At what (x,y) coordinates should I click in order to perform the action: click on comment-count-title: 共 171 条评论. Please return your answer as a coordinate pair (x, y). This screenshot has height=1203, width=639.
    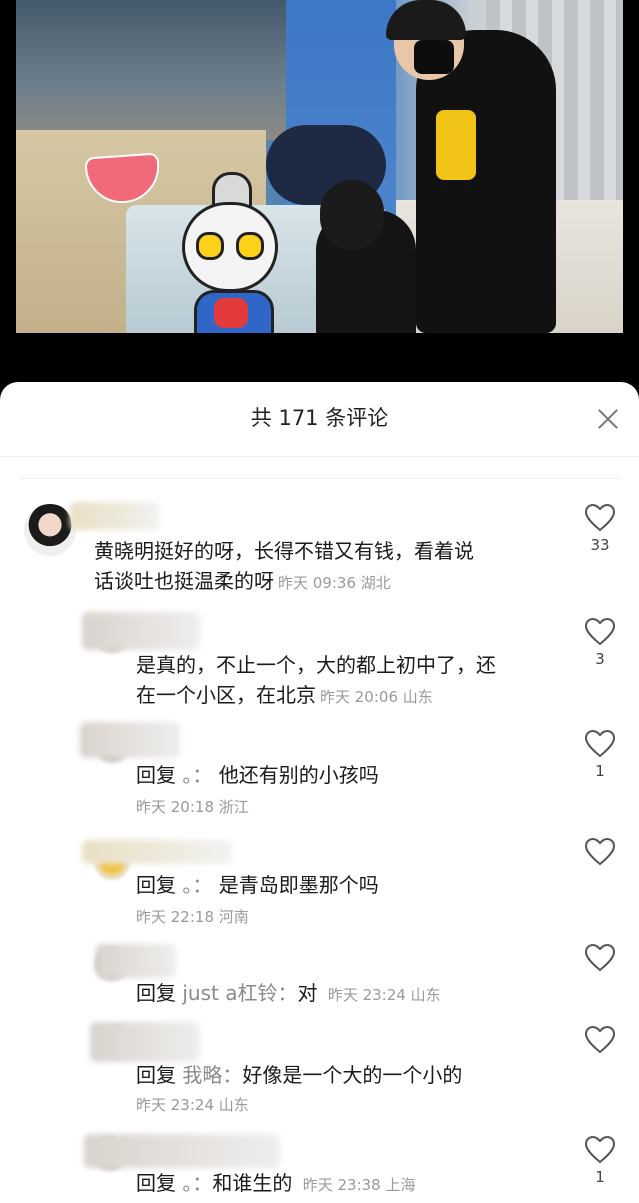
    Looking at the image, I should click on (319, 418).